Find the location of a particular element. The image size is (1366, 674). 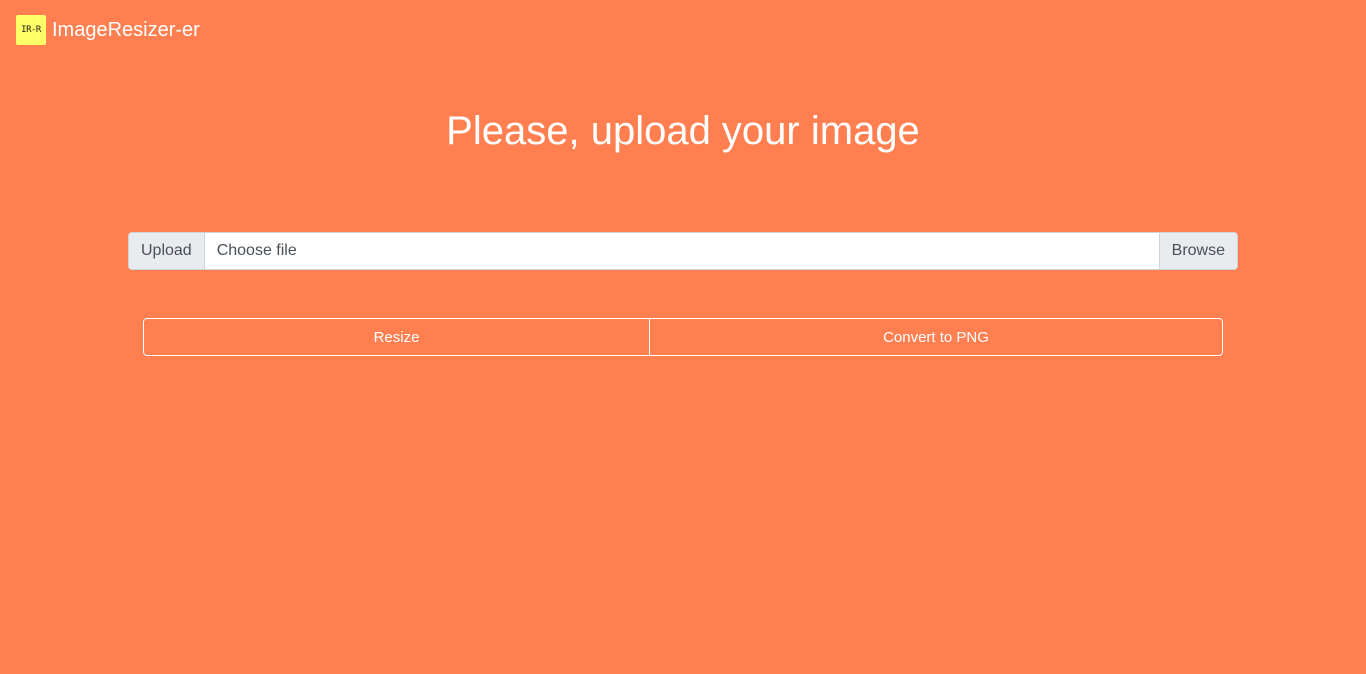

page-title: Please, upload your image is located at coordinates (683, 131).